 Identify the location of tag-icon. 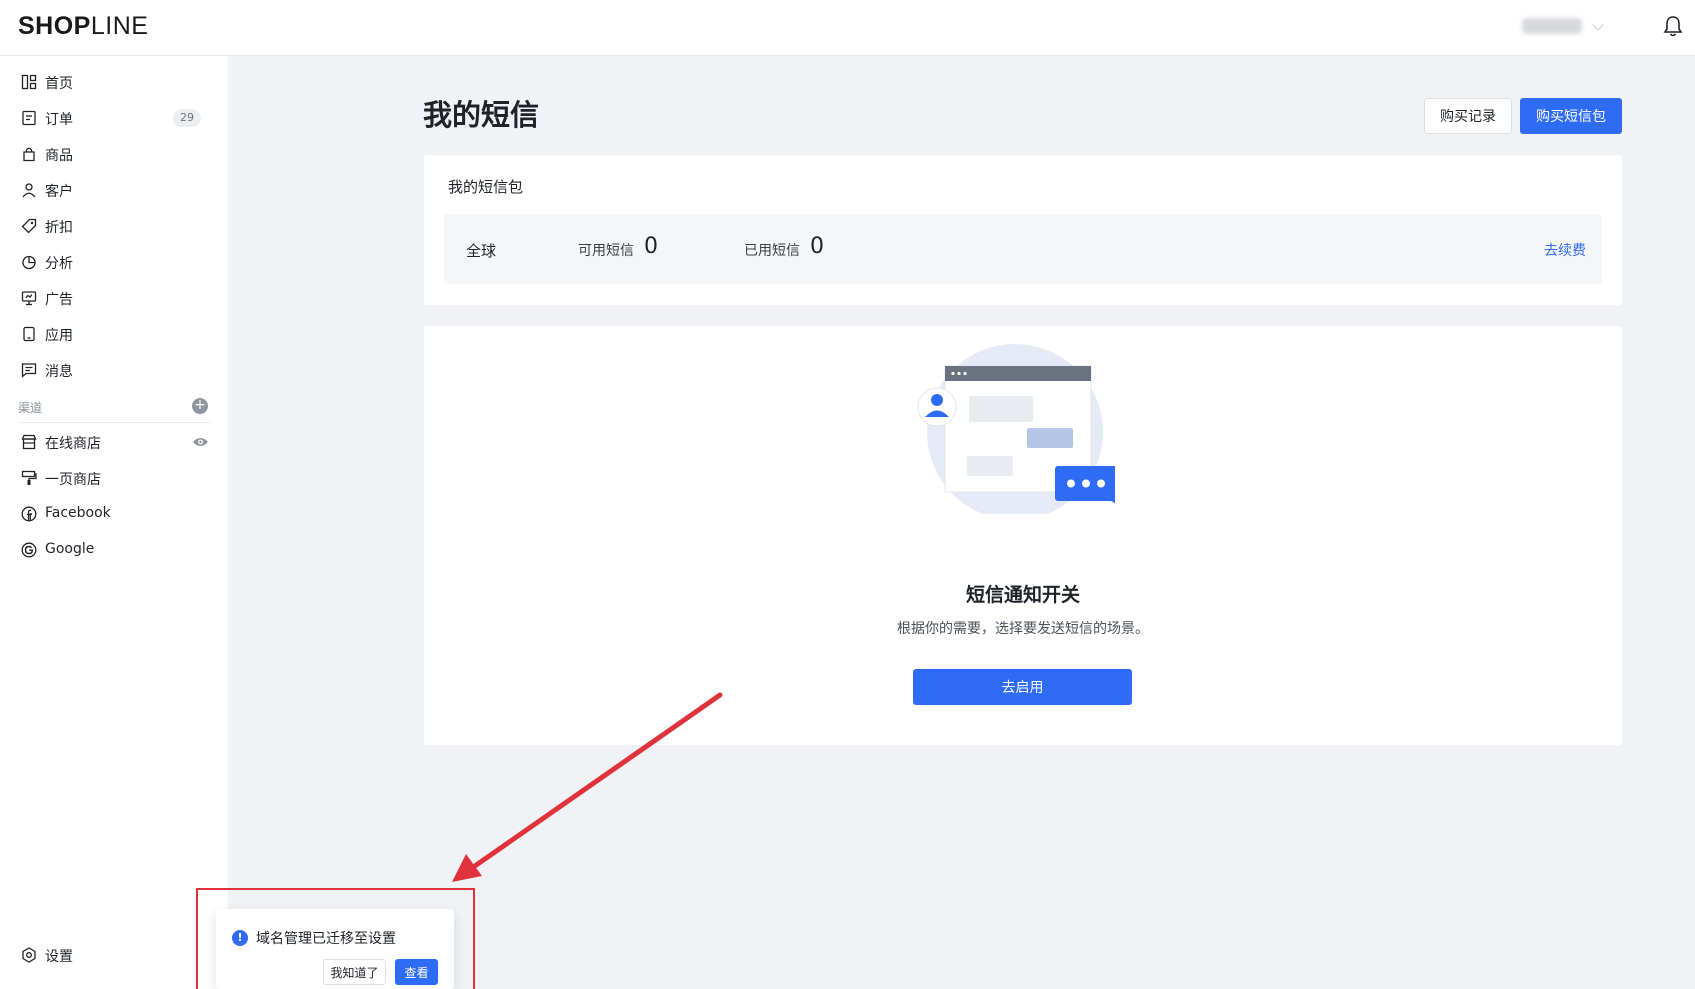
(29, 226).